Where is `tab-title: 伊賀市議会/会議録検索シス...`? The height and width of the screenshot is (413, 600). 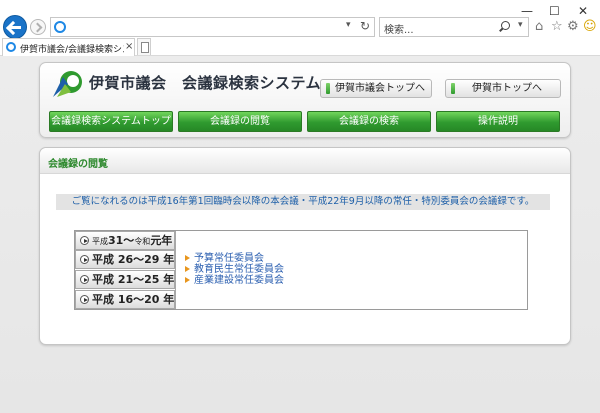 tab-title: 伊賀市議会/会議録検索シス... is located at coordinates (72, 50).